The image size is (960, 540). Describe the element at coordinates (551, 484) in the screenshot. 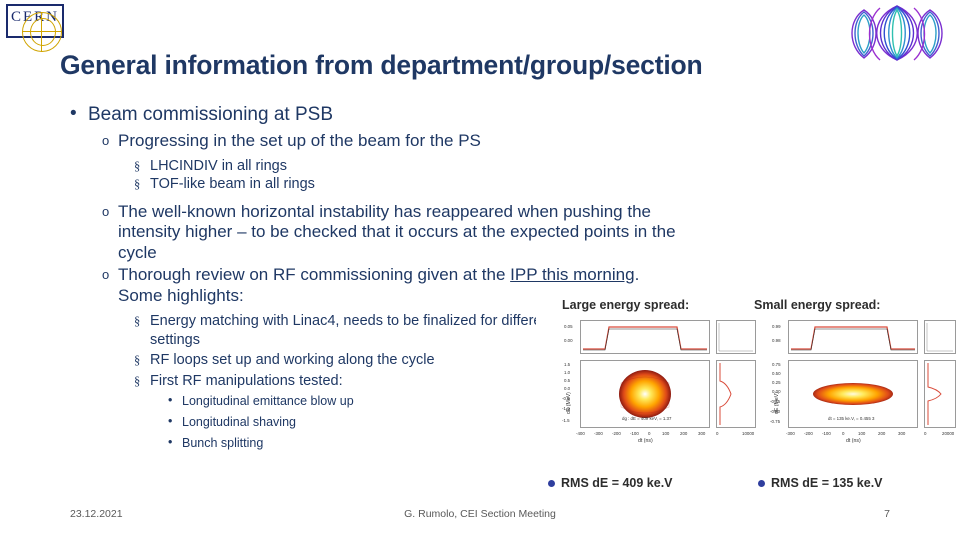

I see `rms-left-bullet-icon` at that location.